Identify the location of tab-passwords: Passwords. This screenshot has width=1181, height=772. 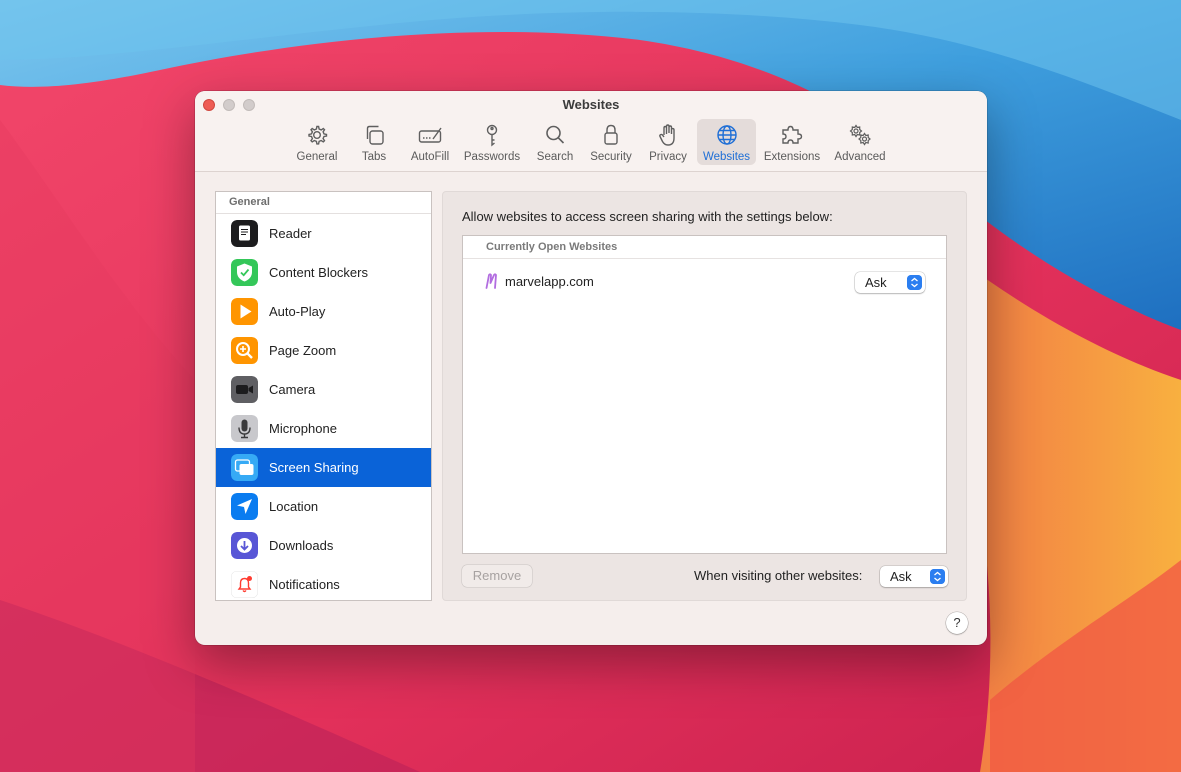
(492, 142).